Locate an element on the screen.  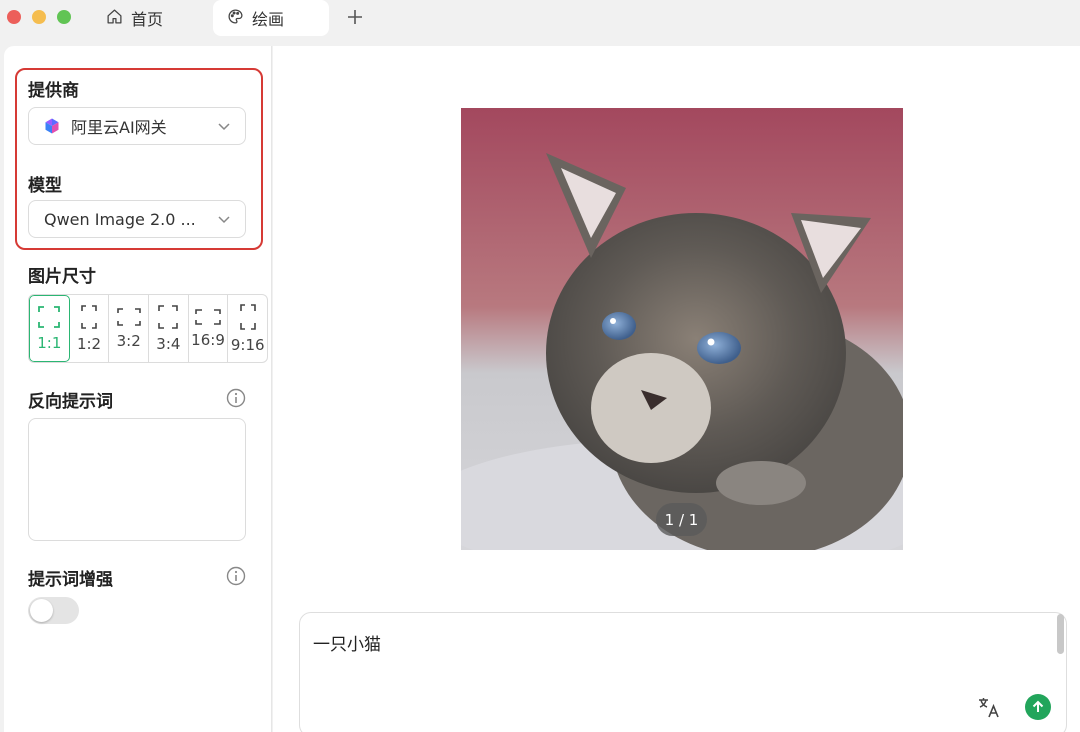
aliyun-logo-icon is located at coordinates (52, 126).